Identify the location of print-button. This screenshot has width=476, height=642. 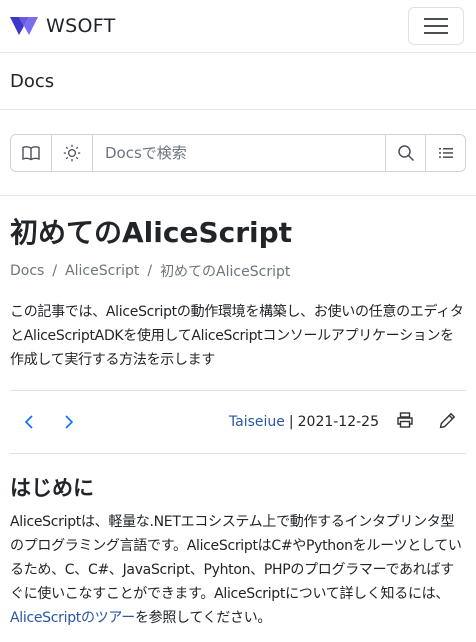
(405, 422).